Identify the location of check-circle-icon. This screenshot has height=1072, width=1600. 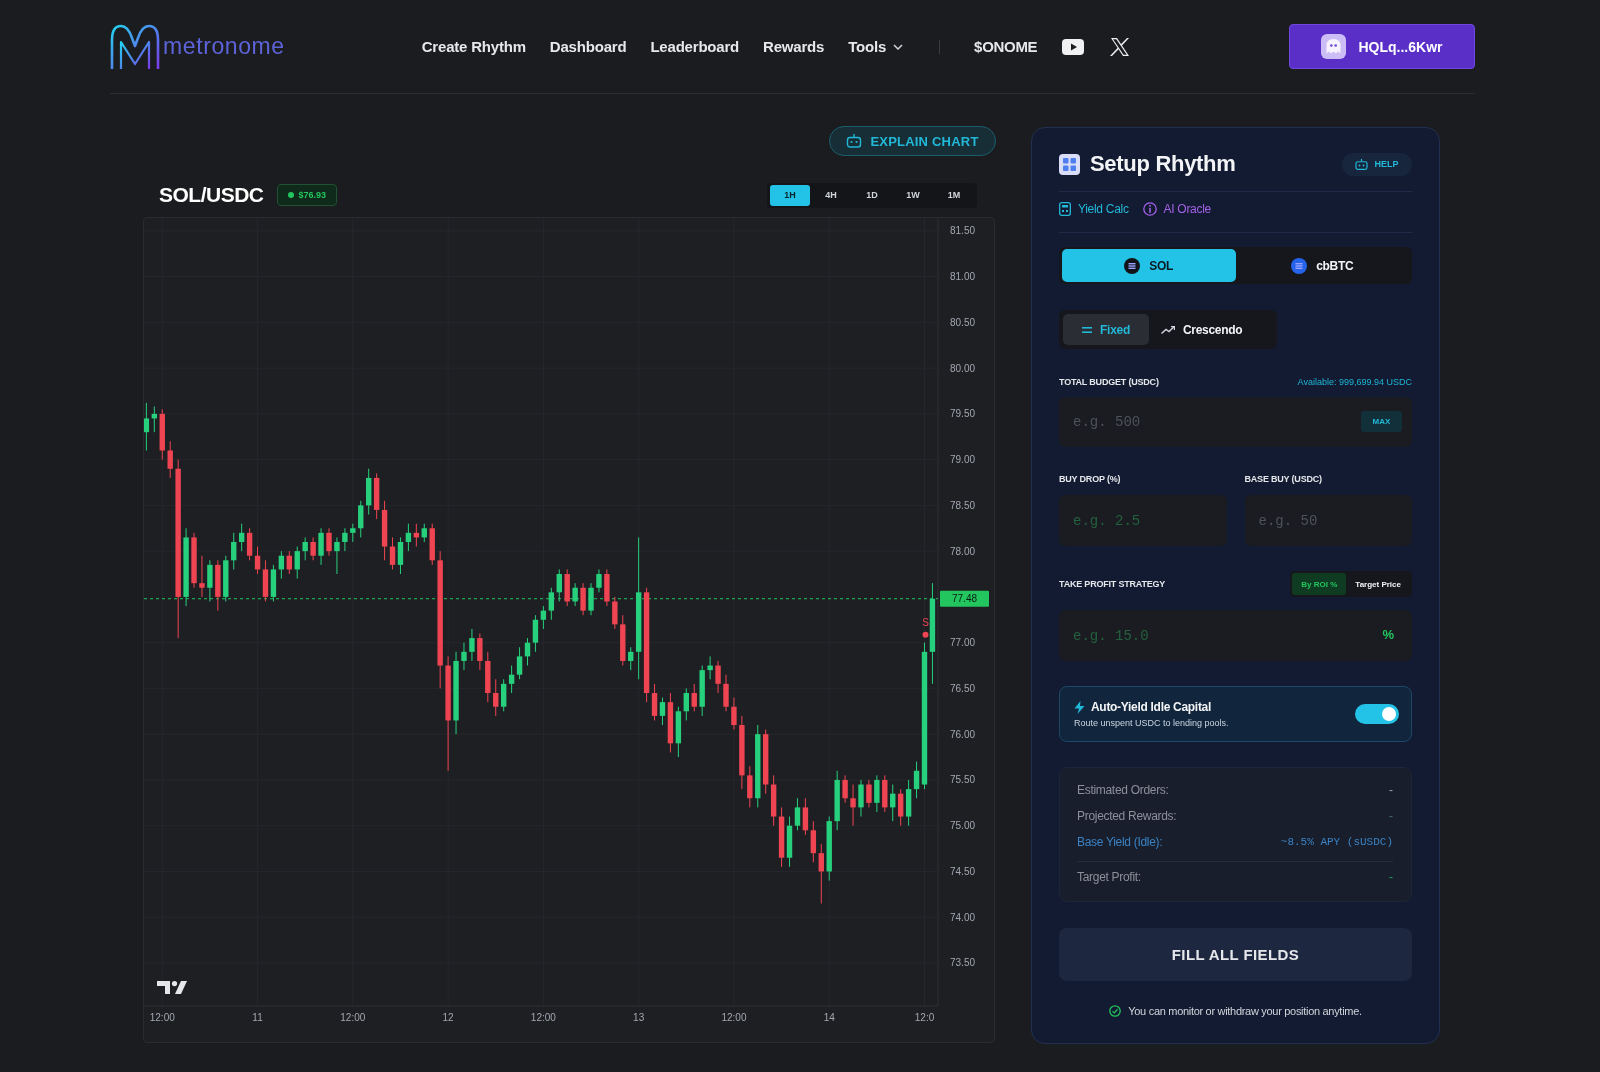
(1115, 1011).